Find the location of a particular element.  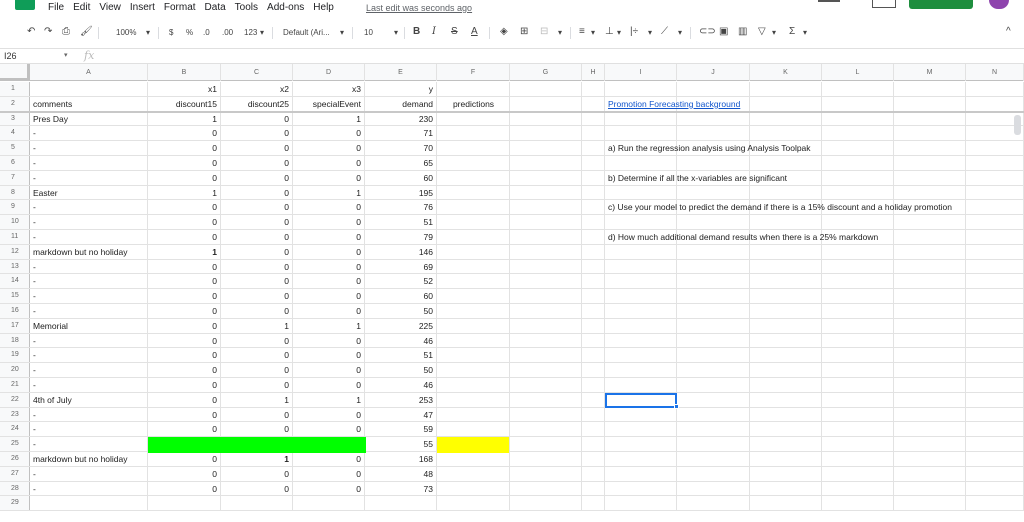

cell-i23 is located at coordinates (606, 415).